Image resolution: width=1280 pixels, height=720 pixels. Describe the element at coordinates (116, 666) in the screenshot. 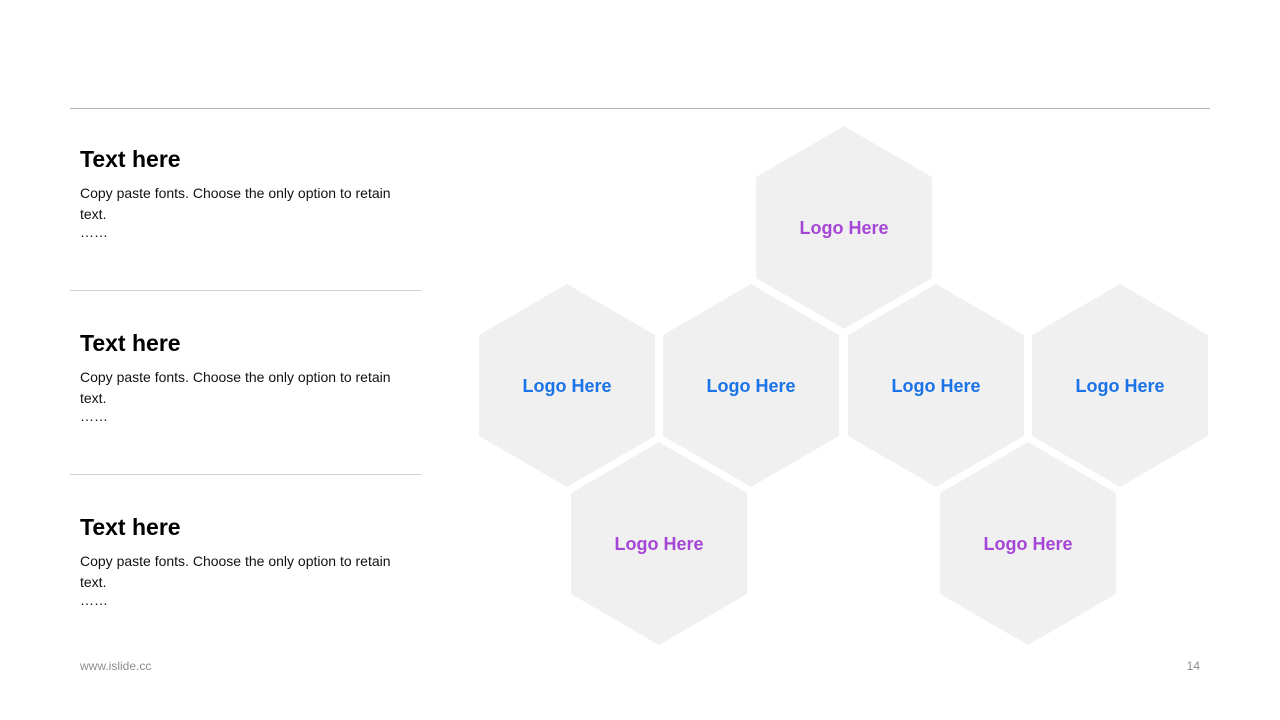

I see `footer-url: www.islide.cc` at that location.